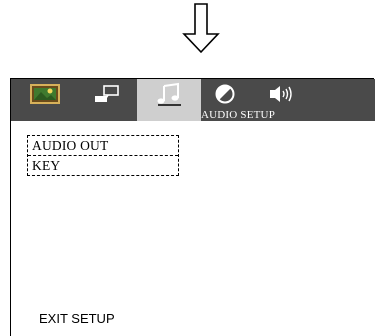 Image resolution: width=378 pixels, height=336 pixels. Describe the element at coordinates (103, 145) in the screenshot. I see `menu-item-audio-out: AUDIO OUT` at that location.